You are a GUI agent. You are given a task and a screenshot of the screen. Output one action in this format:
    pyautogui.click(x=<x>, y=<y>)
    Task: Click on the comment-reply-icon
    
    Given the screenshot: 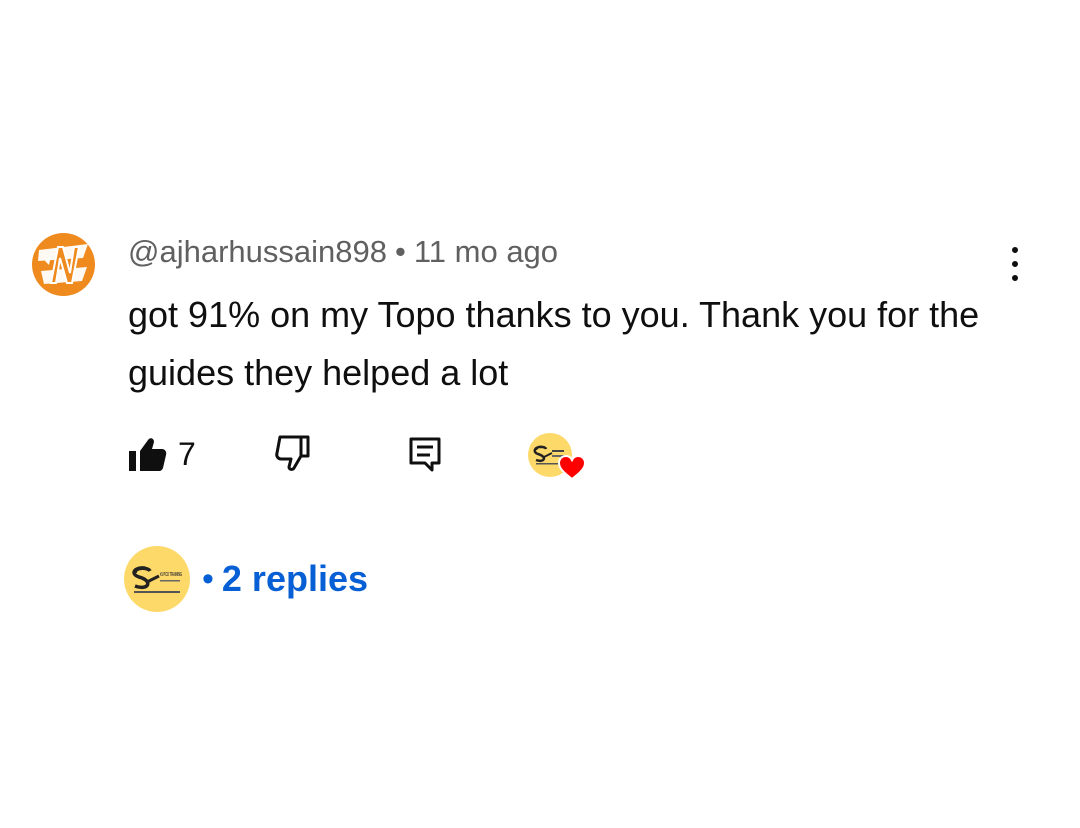 What is the action you would take?
    pyautogui.click(x=425, y=454)
    